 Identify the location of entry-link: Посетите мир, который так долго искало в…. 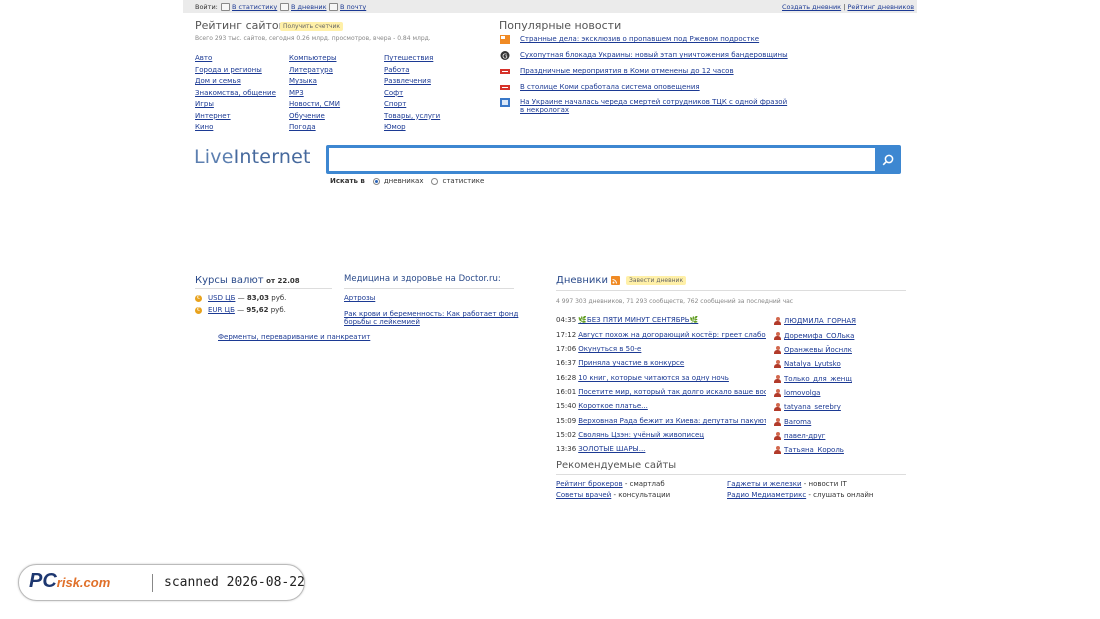
(672, 392).